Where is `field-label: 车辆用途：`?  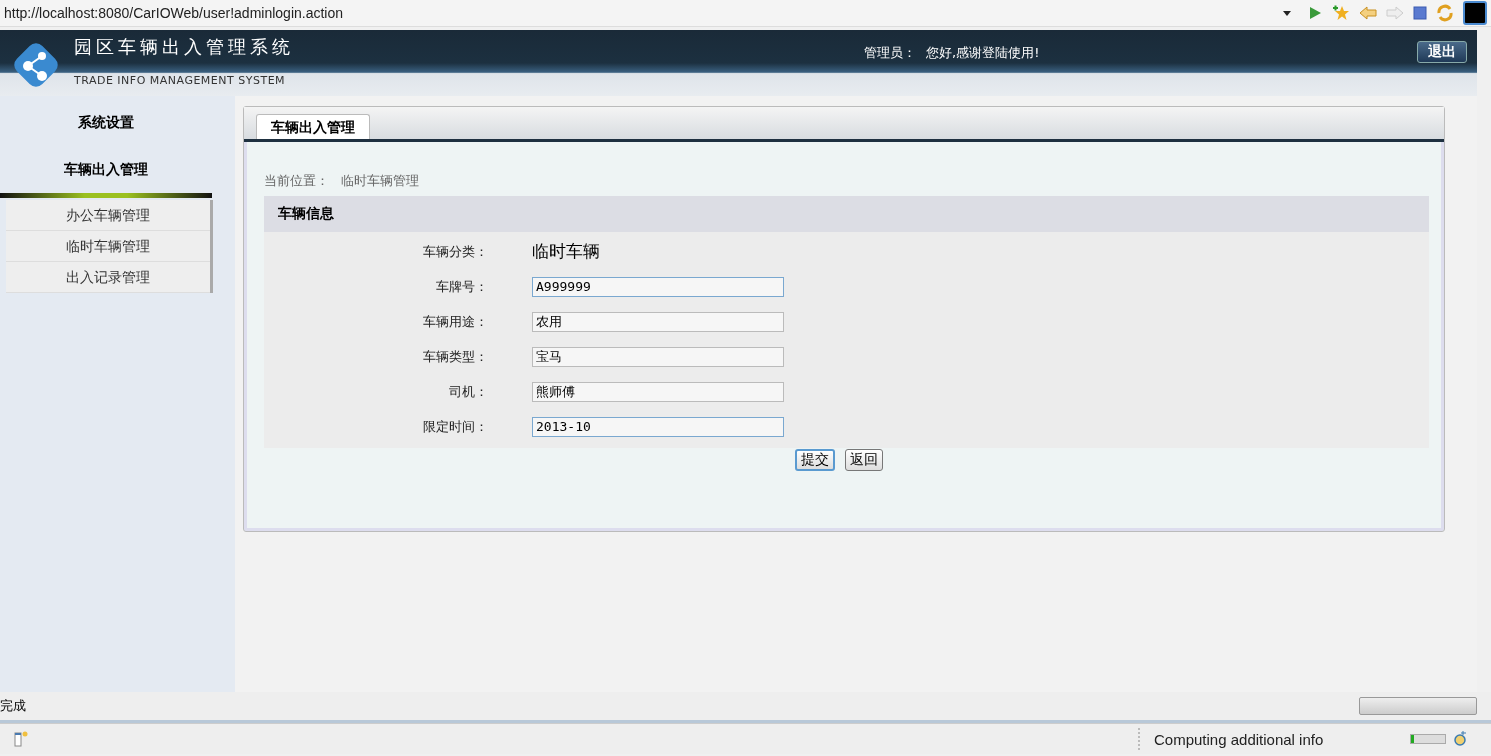 field-label: 车辆用途： is located at coordinates (455, 321).